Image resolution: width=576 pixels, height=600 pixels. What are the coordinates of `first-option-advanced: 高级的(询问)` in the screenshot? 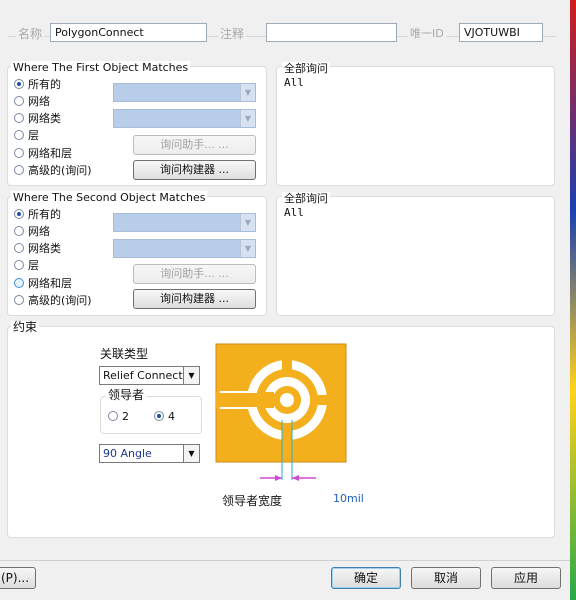 It's located at (53, 171).